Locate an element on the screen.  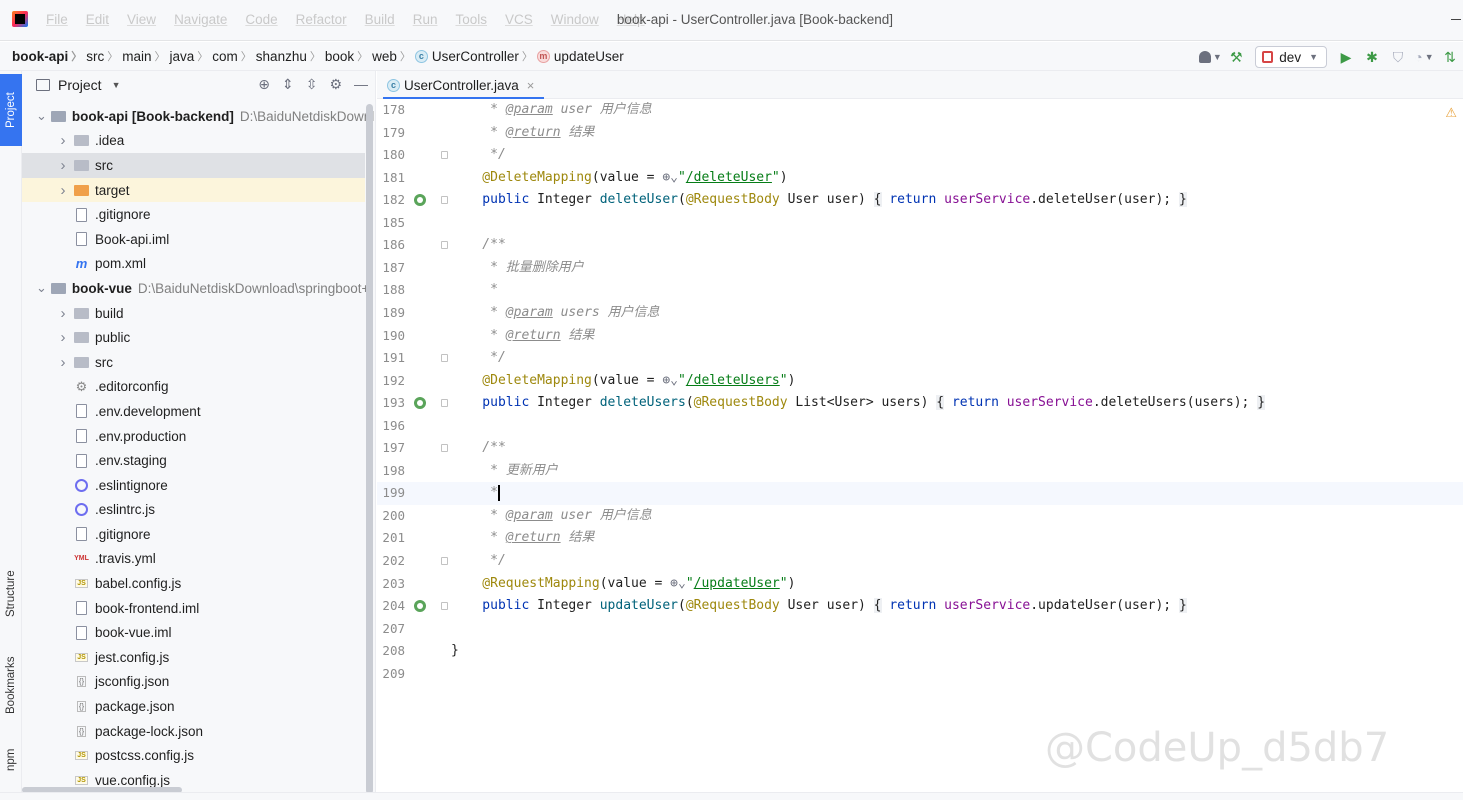
code-line: 196 is located at coordinates (920, 426).